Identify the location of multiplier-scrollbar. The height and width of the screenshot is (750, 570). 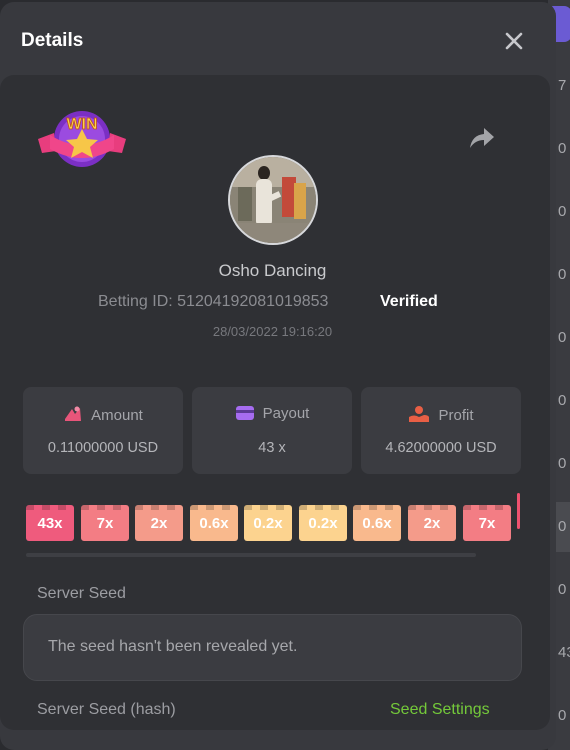
(251, 555).